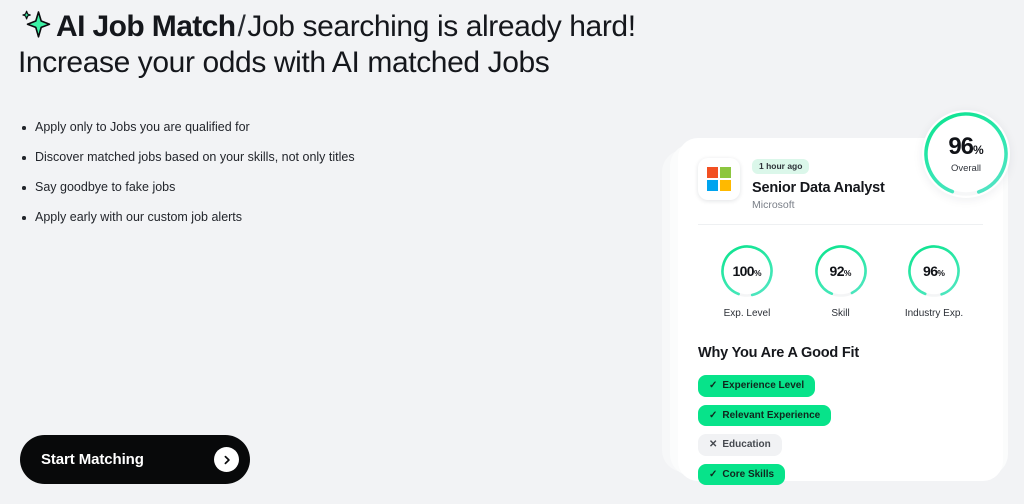 The image size is (1024, 504). I want to click on chevron-right-icon, so click(226, 459).